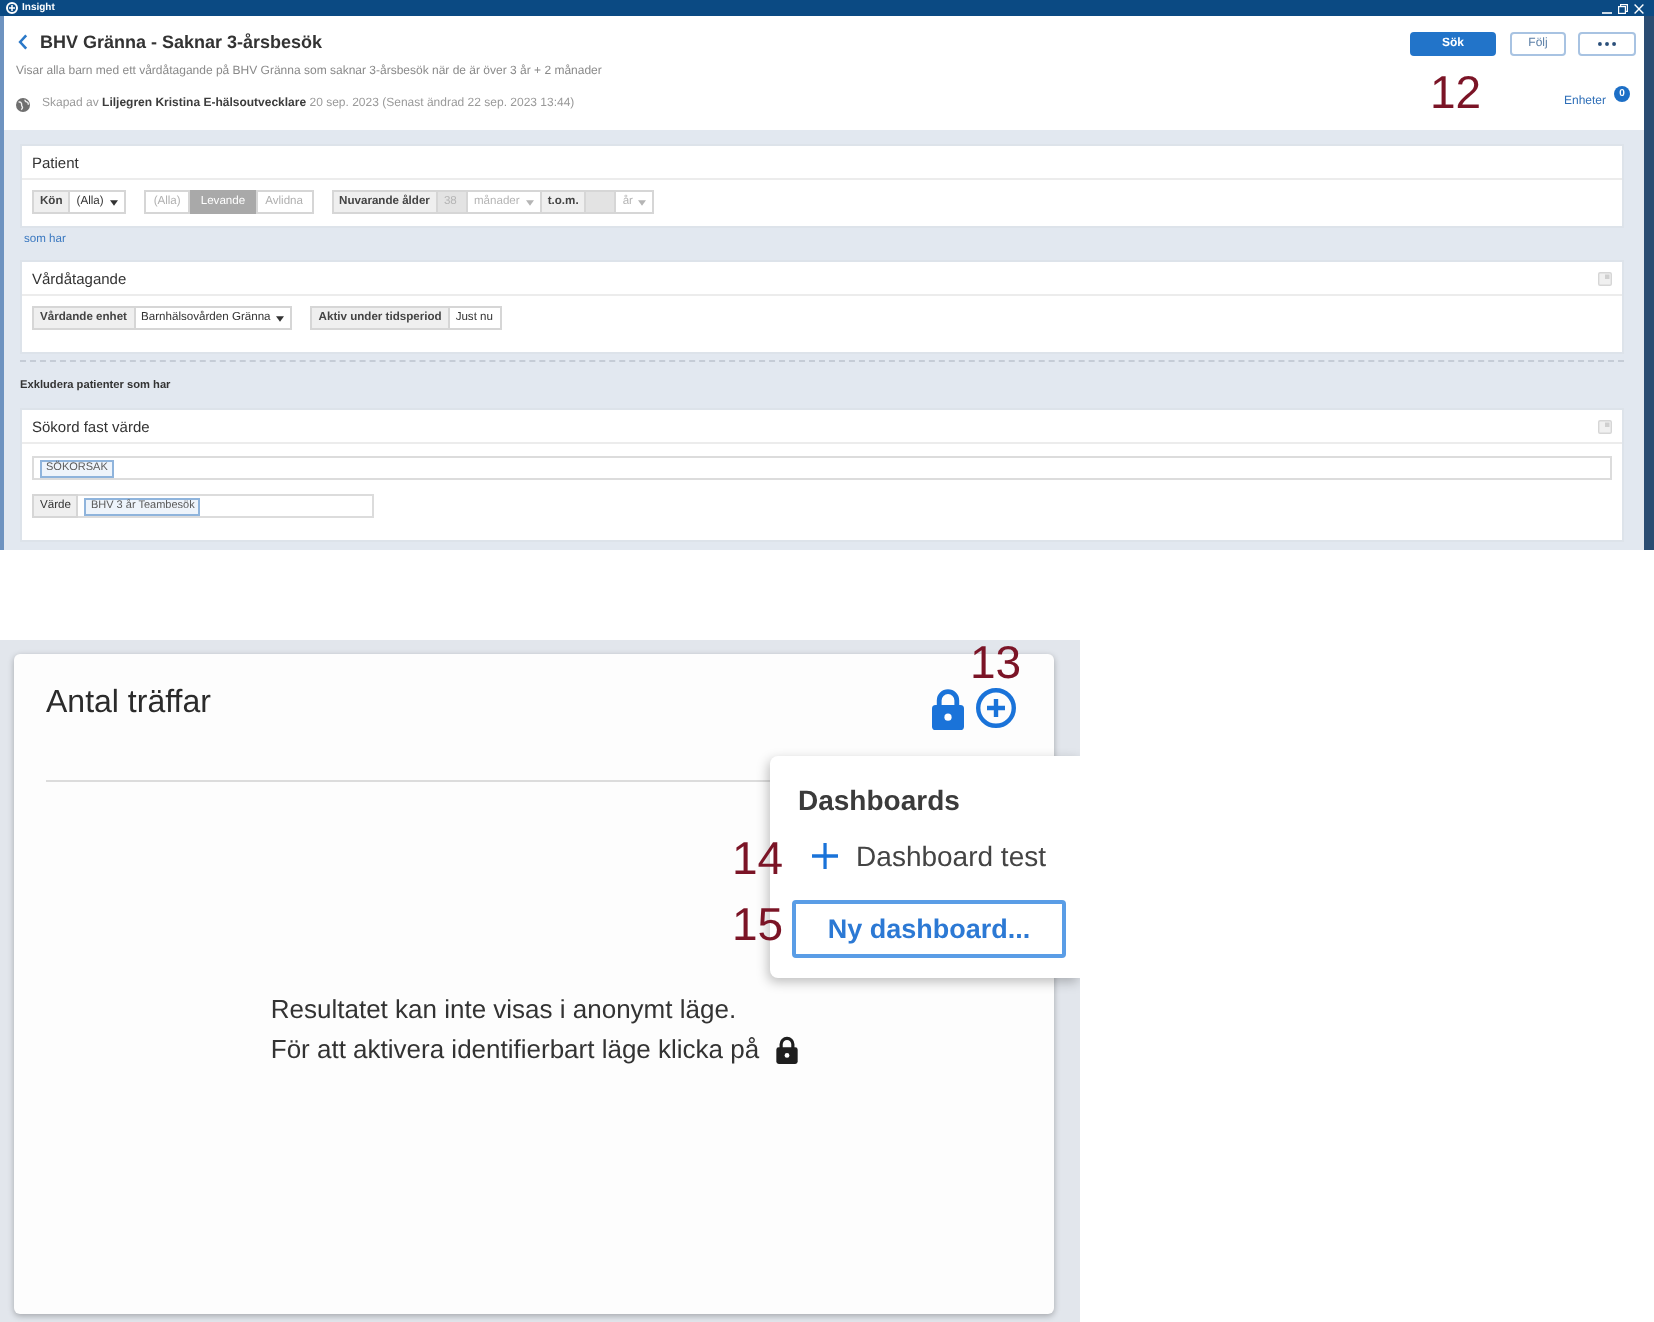 The width and height of the screenshot is (1654, 1322). Describe the element at coordinates (23, 42) in the screenshot. I see `chevron-left-icon` at that location.